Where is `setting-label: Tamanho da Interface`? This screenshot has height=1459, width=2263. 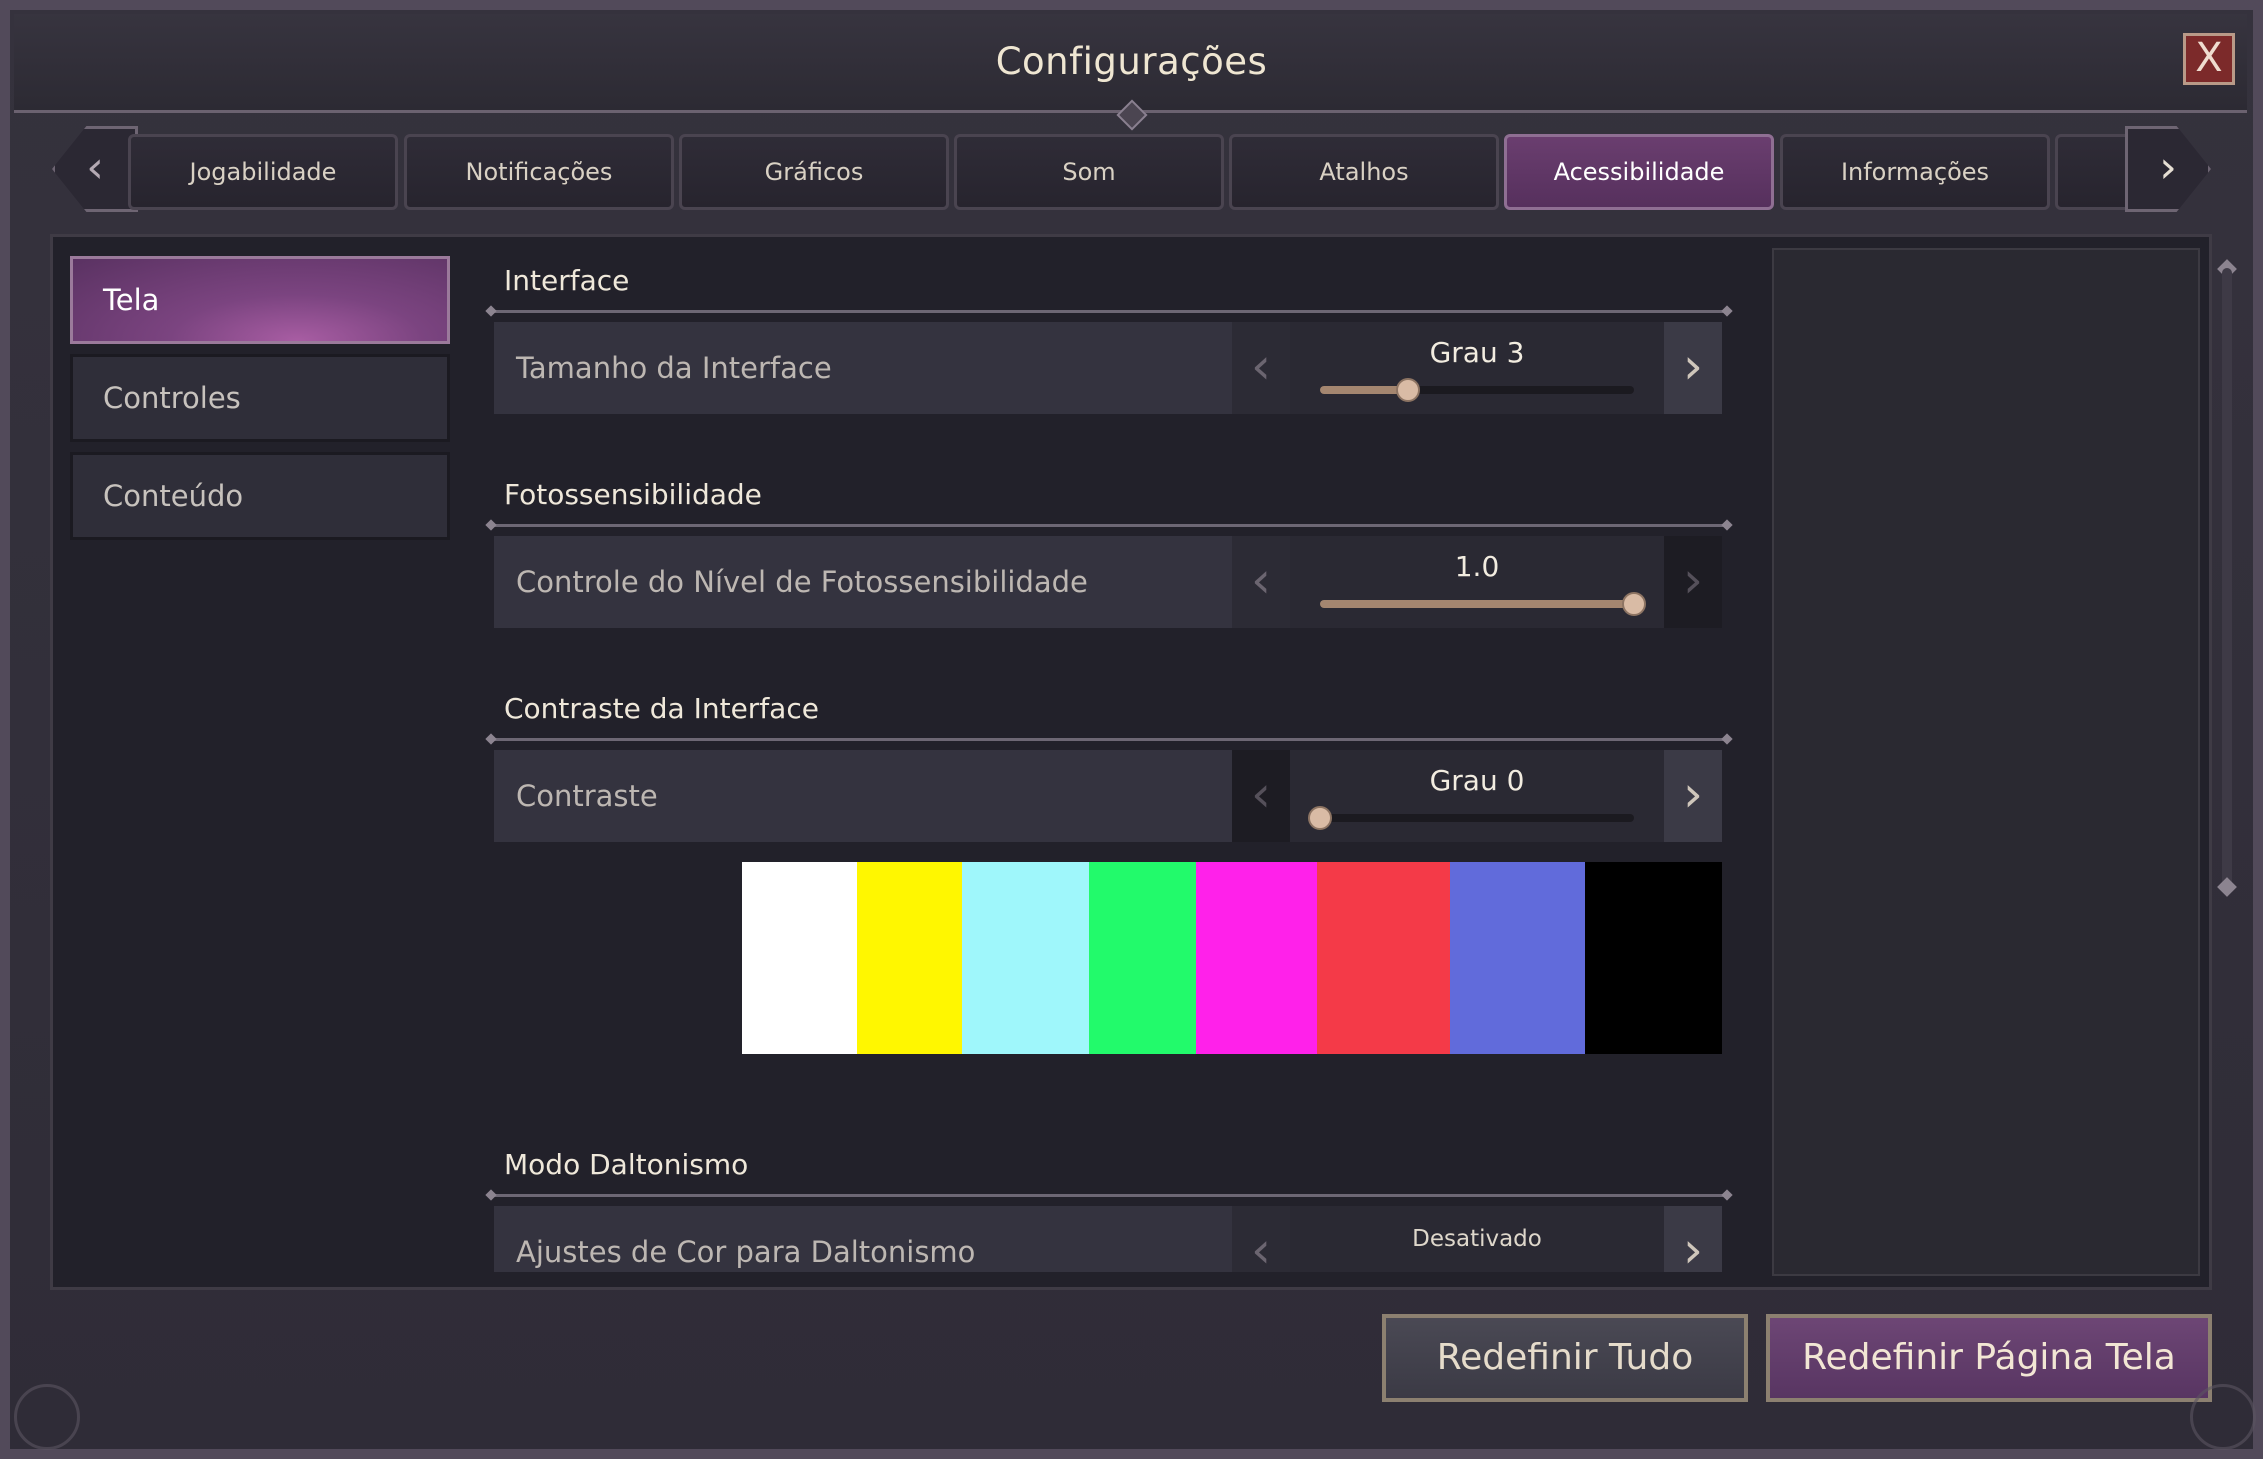
setting-label: Tamanho da Interface is located at coordinates (674, 368).